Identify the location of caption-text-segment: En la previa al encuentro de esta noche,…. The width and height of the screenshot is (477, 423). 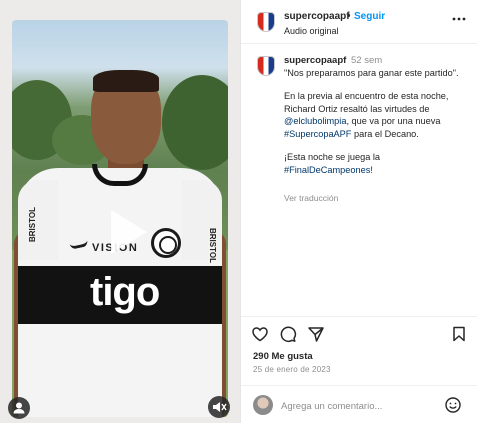
(366, 102).